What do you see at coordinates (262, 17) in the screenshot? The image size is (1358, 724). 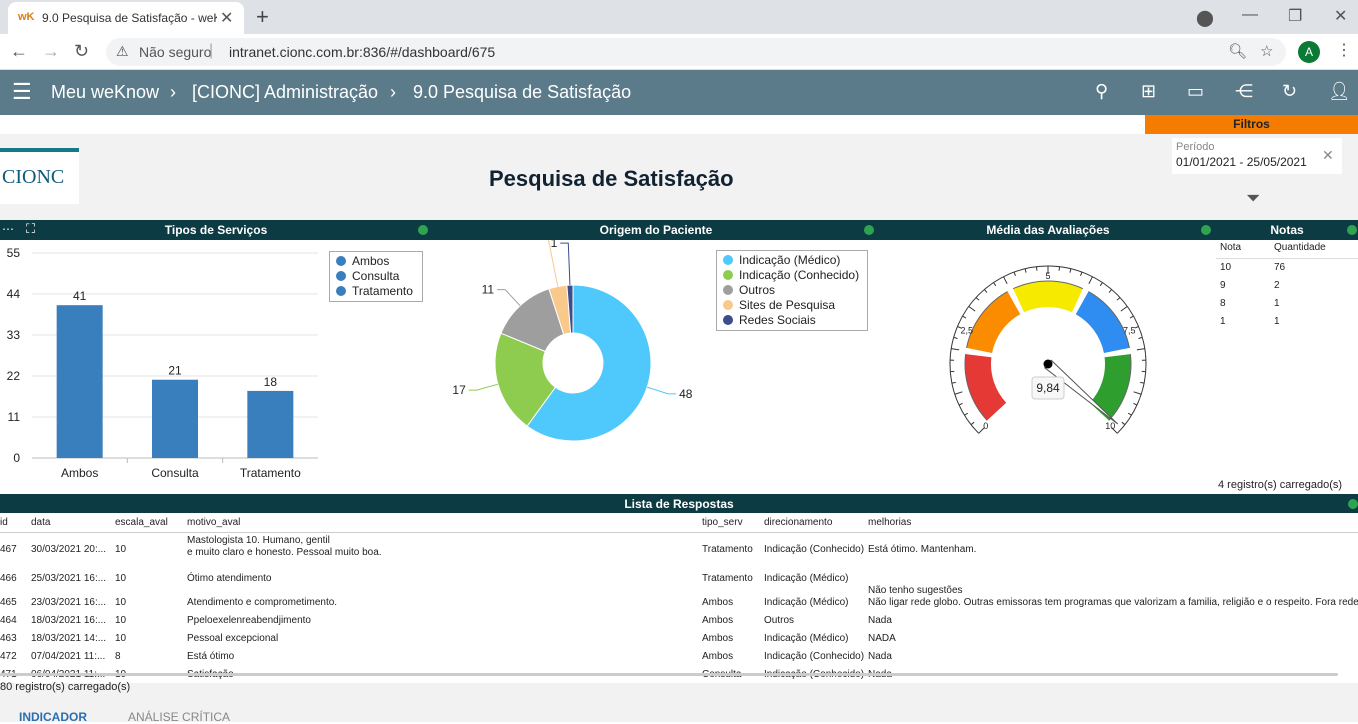 I see `new-tab-button: +` at bounding box center [262, 17].